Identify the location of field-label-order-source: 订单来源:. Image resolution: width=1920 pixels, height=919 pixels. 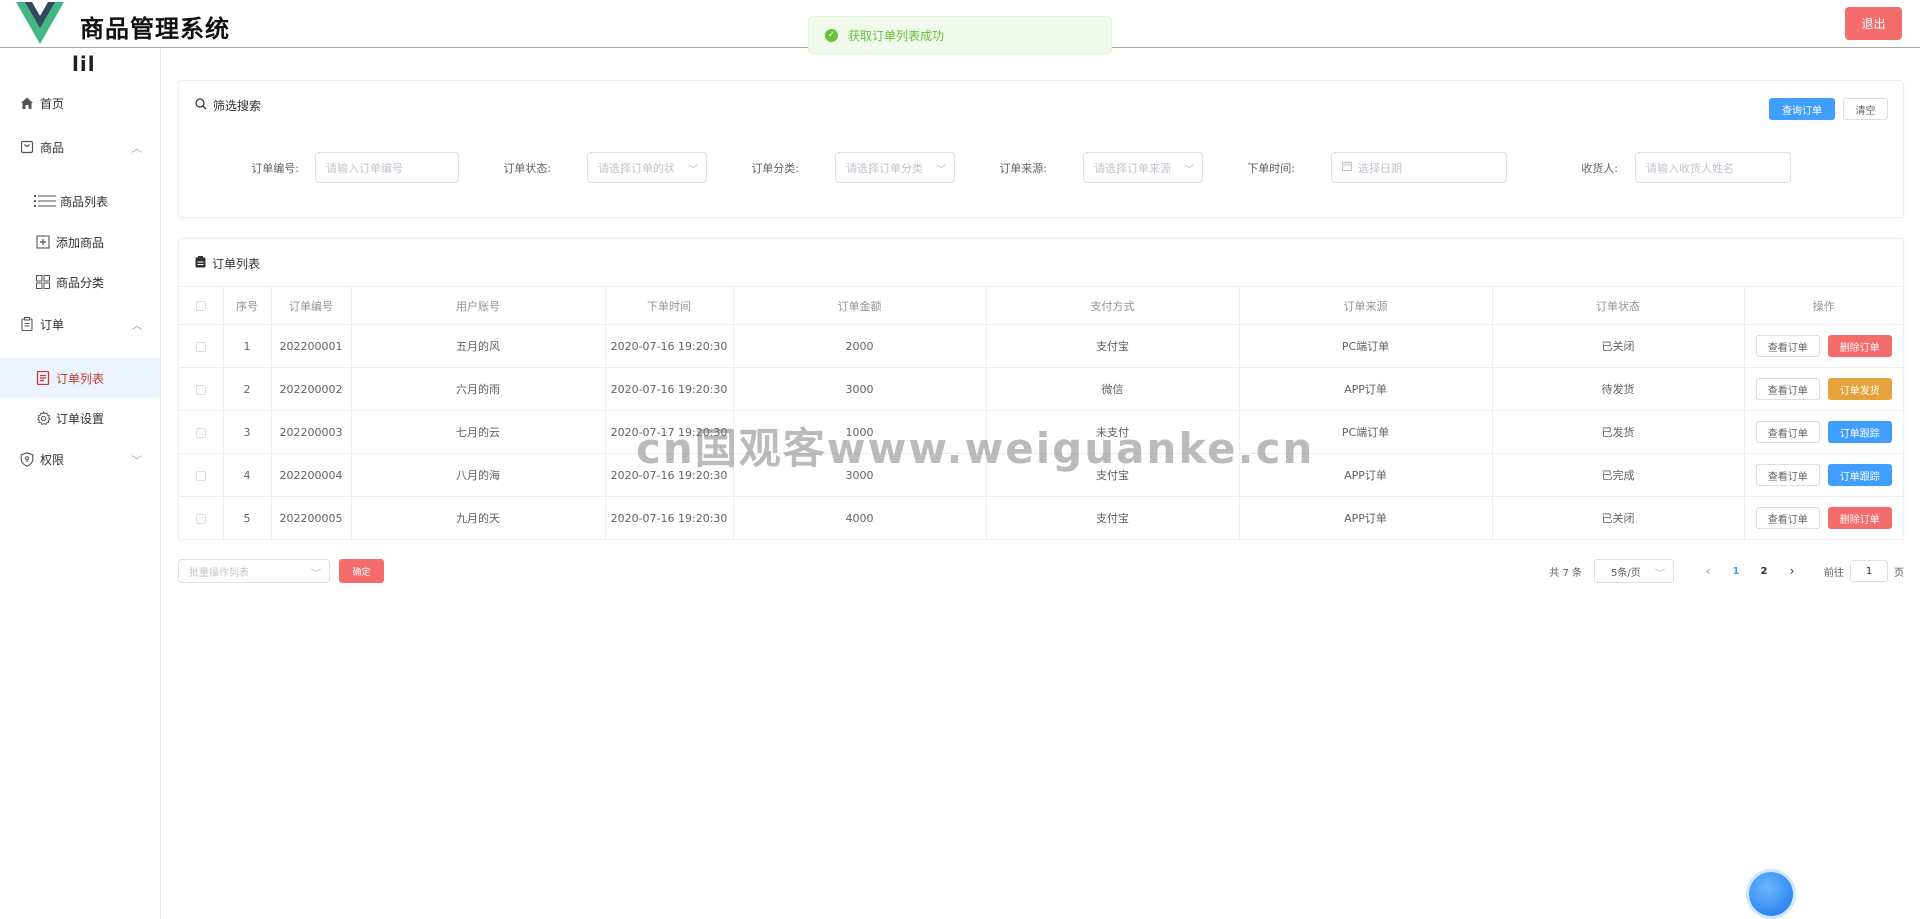
(1023, 168).